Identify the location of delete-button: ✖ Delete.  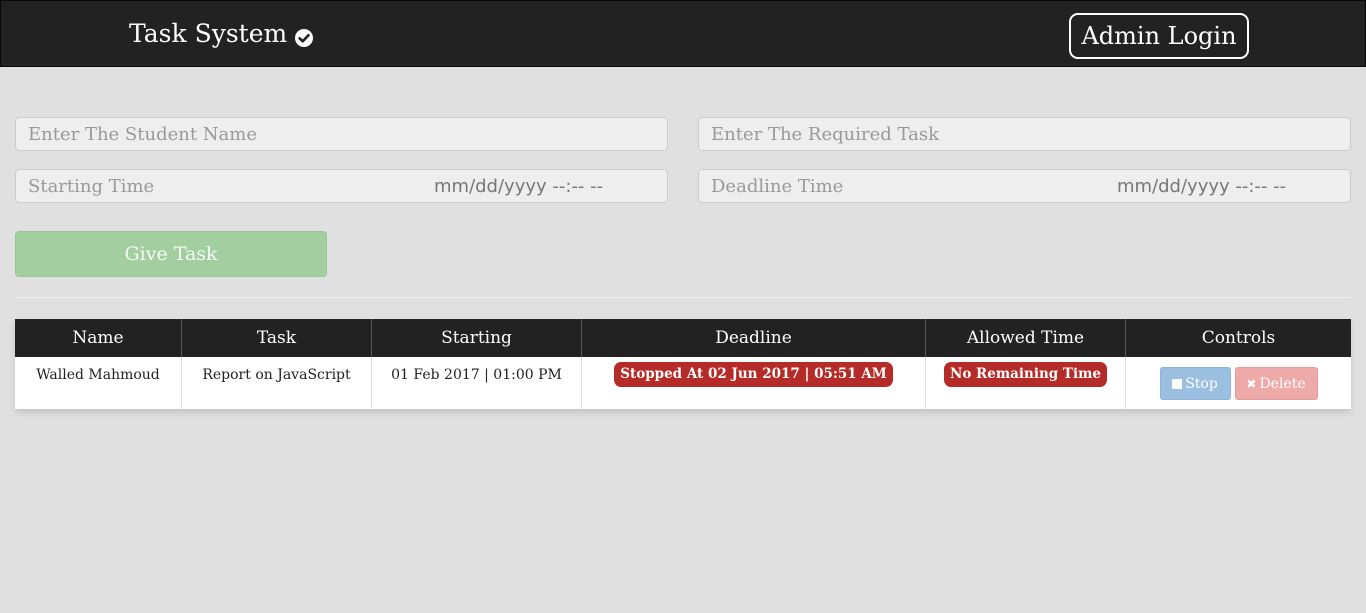
(1276, 383).